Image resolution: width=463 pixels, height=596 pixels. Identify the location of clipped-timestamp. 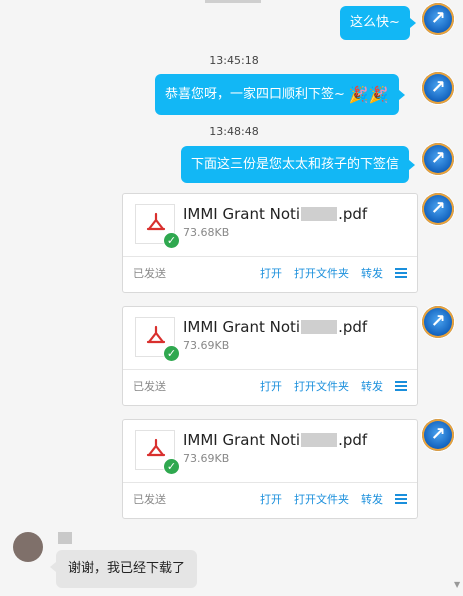
(233, 1).